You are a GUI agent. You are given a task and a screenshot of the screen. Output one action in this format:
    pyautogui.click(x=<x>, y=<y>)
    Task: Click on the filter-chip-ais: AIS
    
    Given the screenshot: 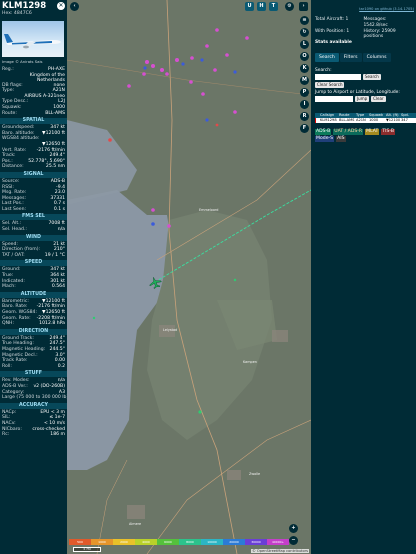 What is the action you would take?
    pyautogui.click(x=341, y=139)
    